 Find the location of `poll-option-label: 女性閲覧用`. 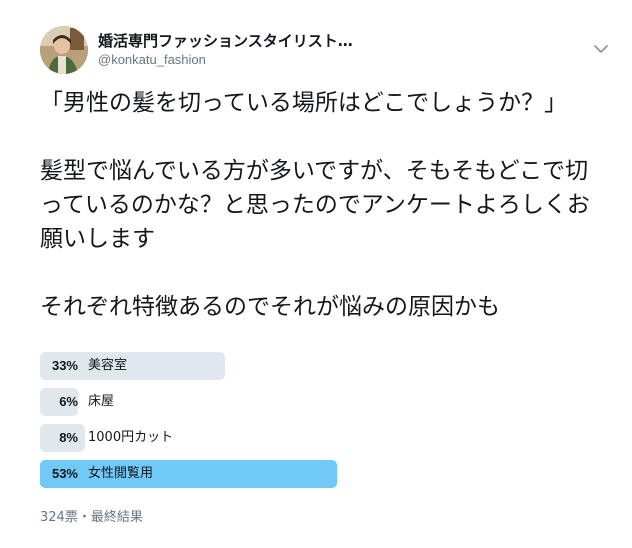

poll-option-label: 女性閲覧用 is located at coordinates (121, 473).